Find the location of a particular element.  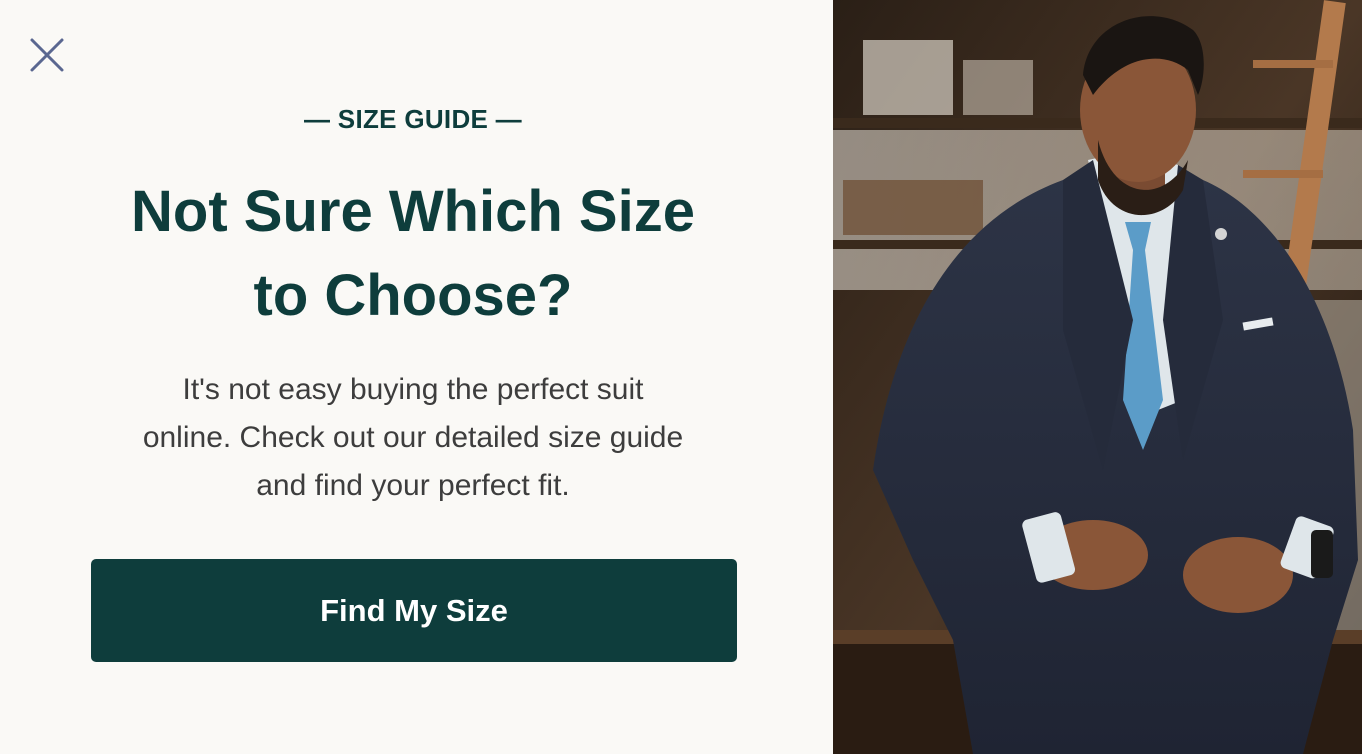

headline-line-1: Not Sure Which Size is located at coordinates (413, 211).